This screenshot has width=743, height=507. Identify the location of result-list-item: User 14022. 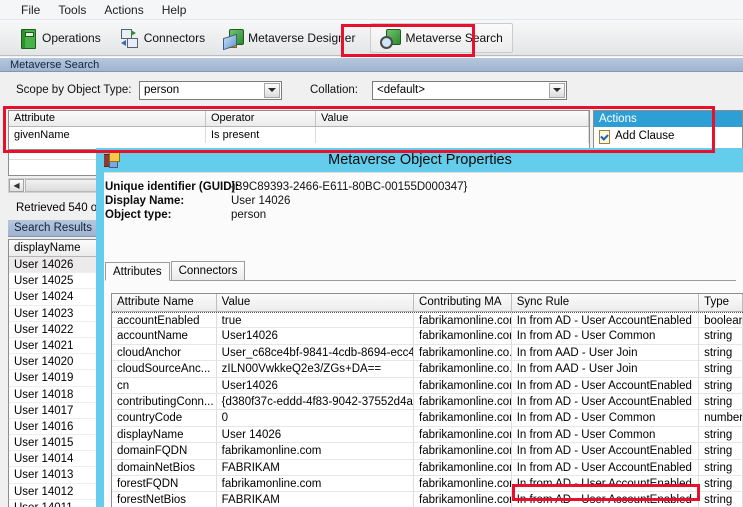
(58, 330).